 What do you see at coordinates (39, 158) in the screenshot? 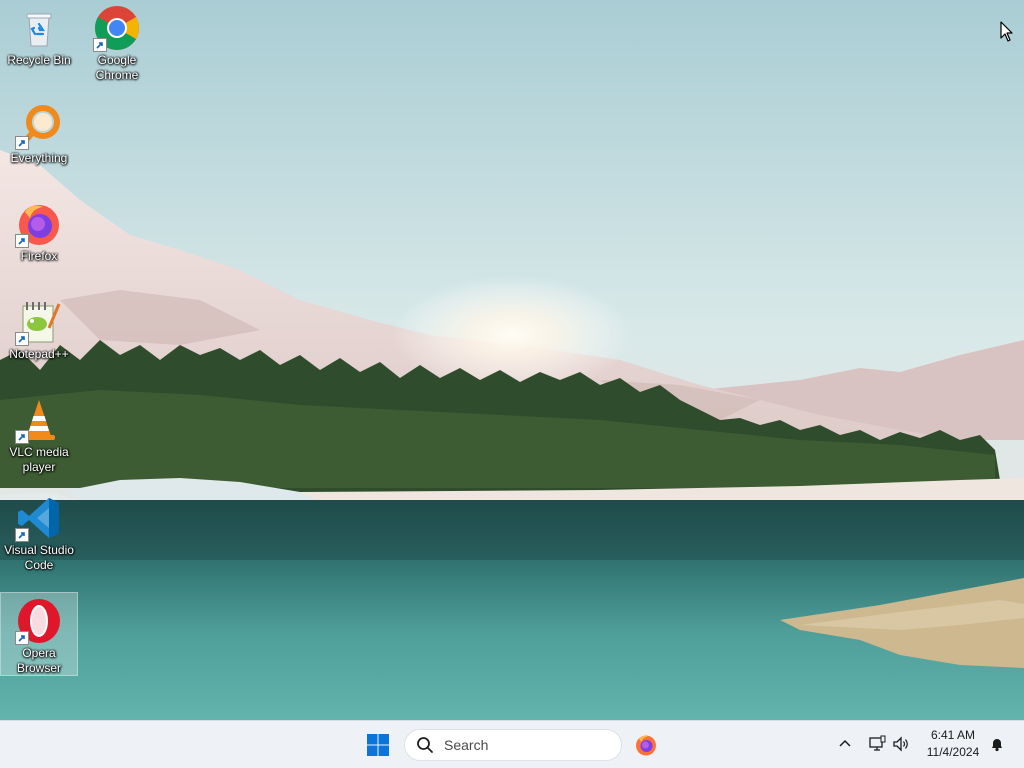
I see `desktop-icon-label: Everything` at bounding box center [39, 158].